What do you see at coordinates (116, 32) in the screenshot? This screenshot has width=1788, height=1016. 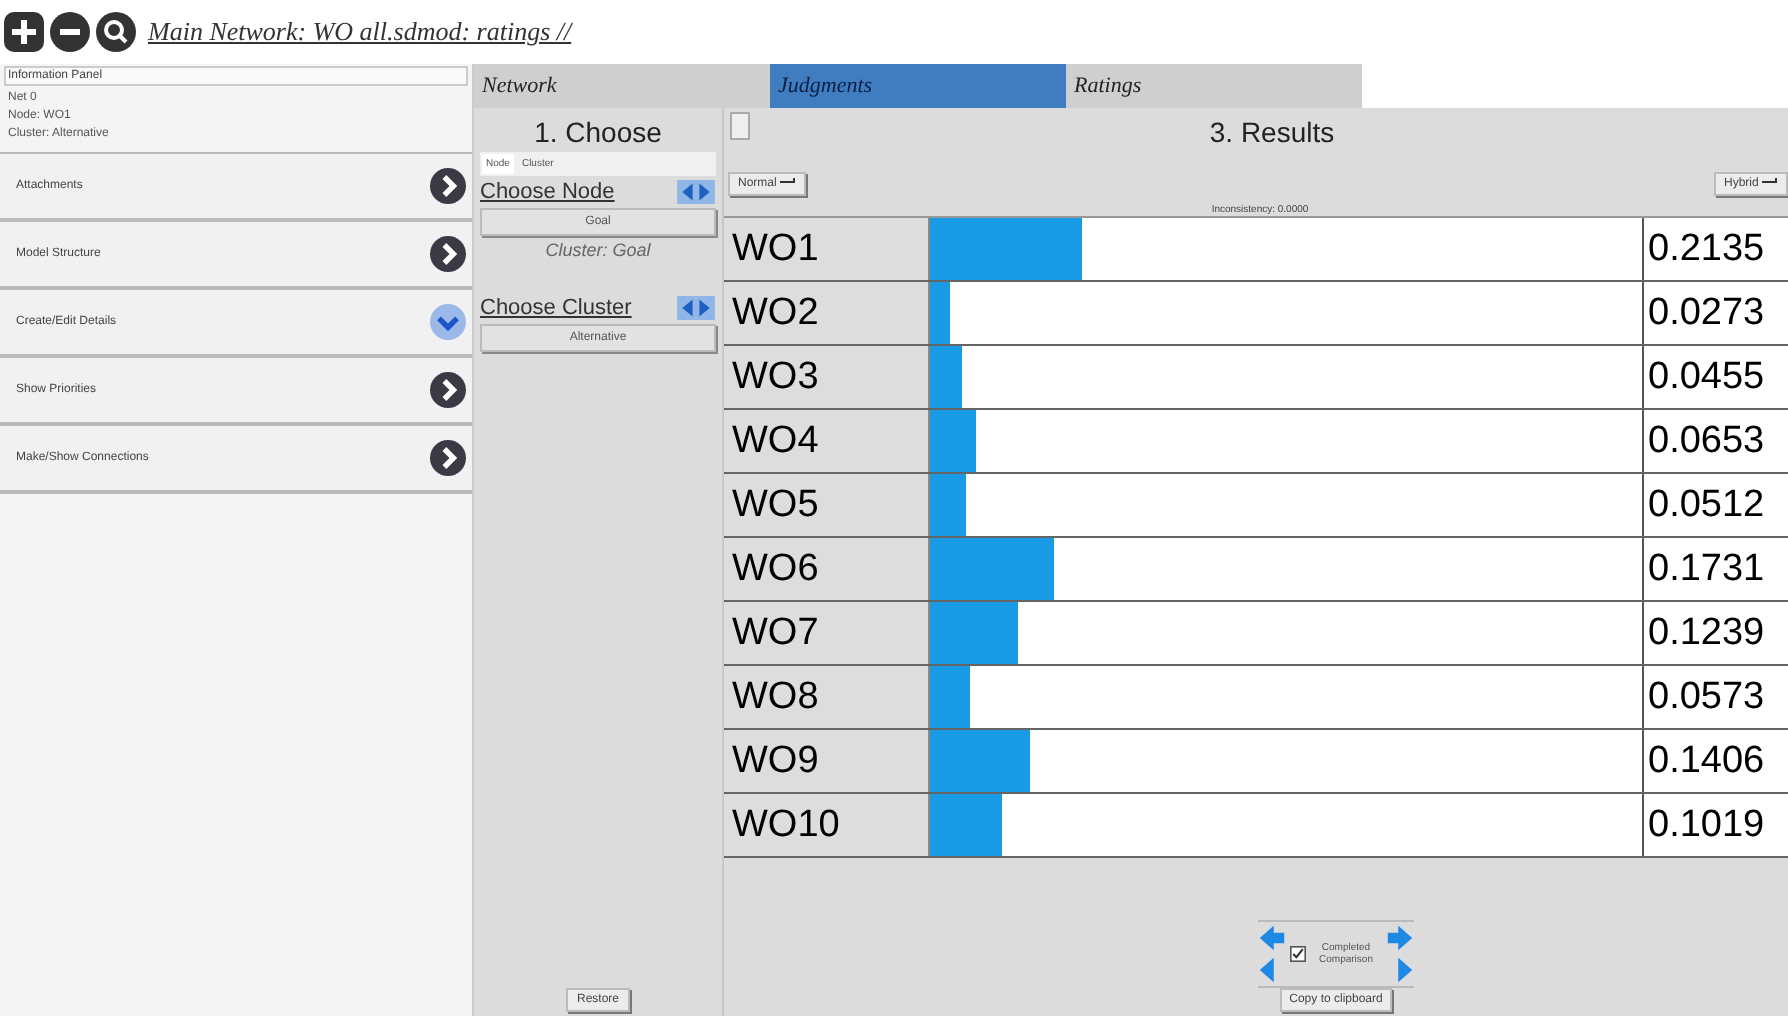 I see `search-icon` at bounding box center [116, 32].